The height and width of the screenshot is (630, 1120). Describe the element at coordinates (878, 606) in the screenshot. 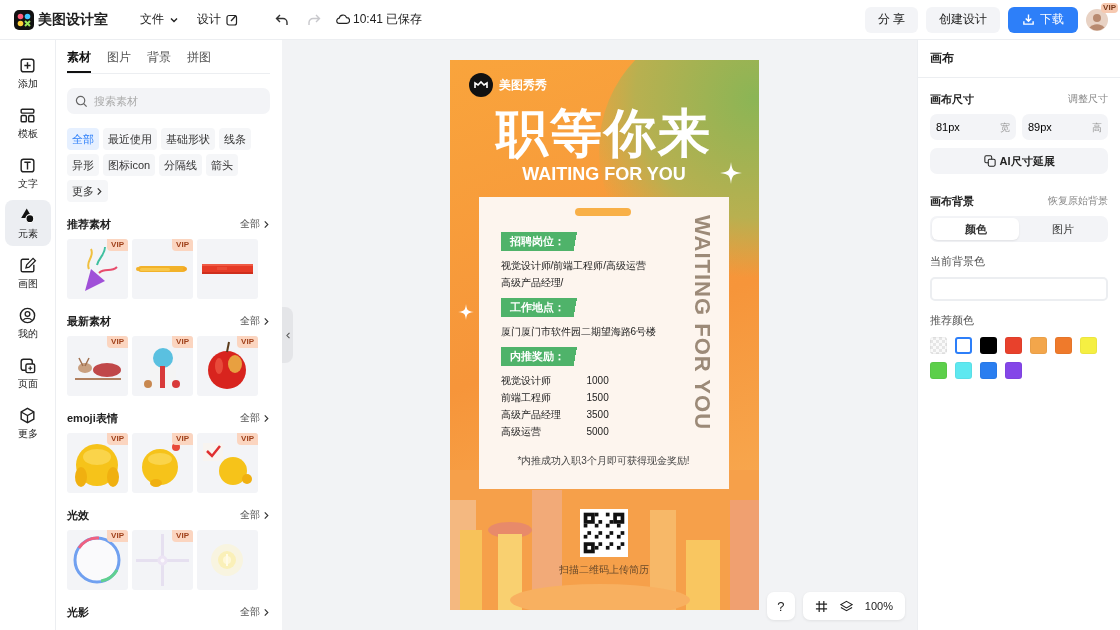

I see `zoom-level: 100%` at that location.